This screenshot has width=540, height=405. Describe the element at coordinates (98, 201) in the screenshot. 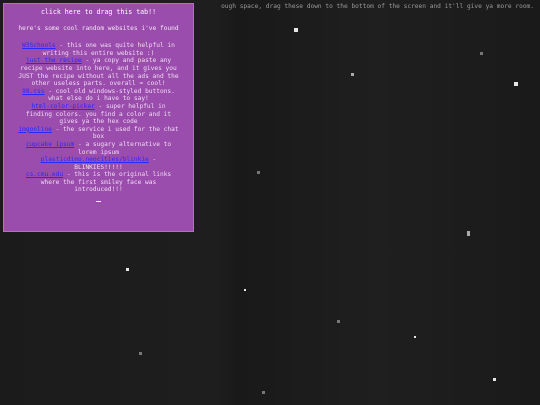

I see `text-cursor-icon` at that location.